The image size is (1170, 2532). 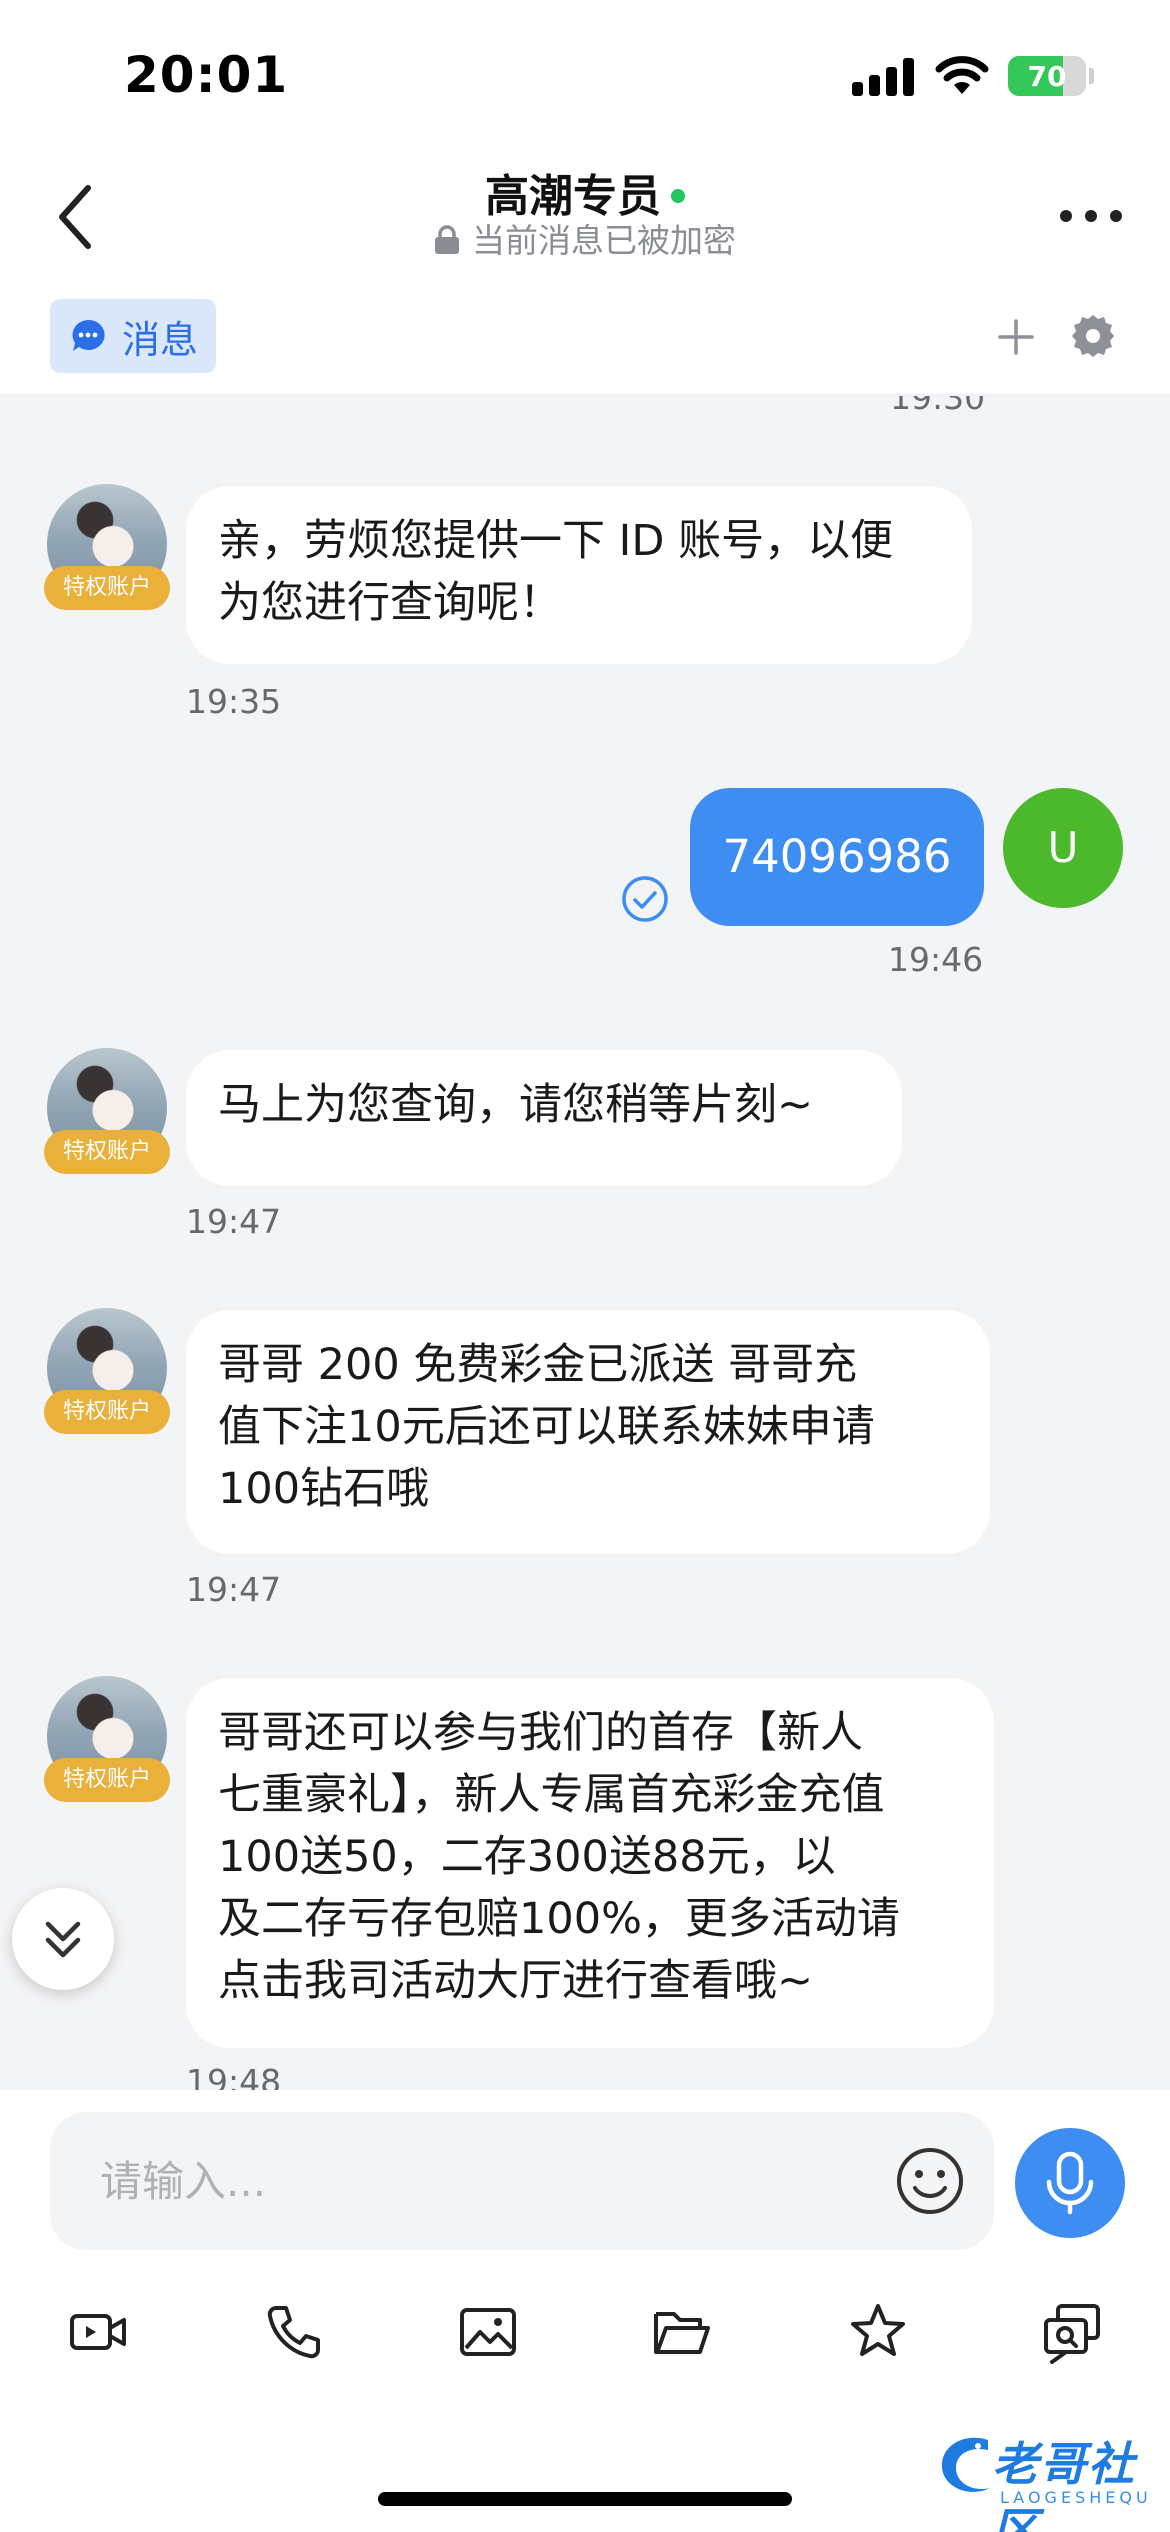 I want to click on star-icon, so click(x=878, y=2332).